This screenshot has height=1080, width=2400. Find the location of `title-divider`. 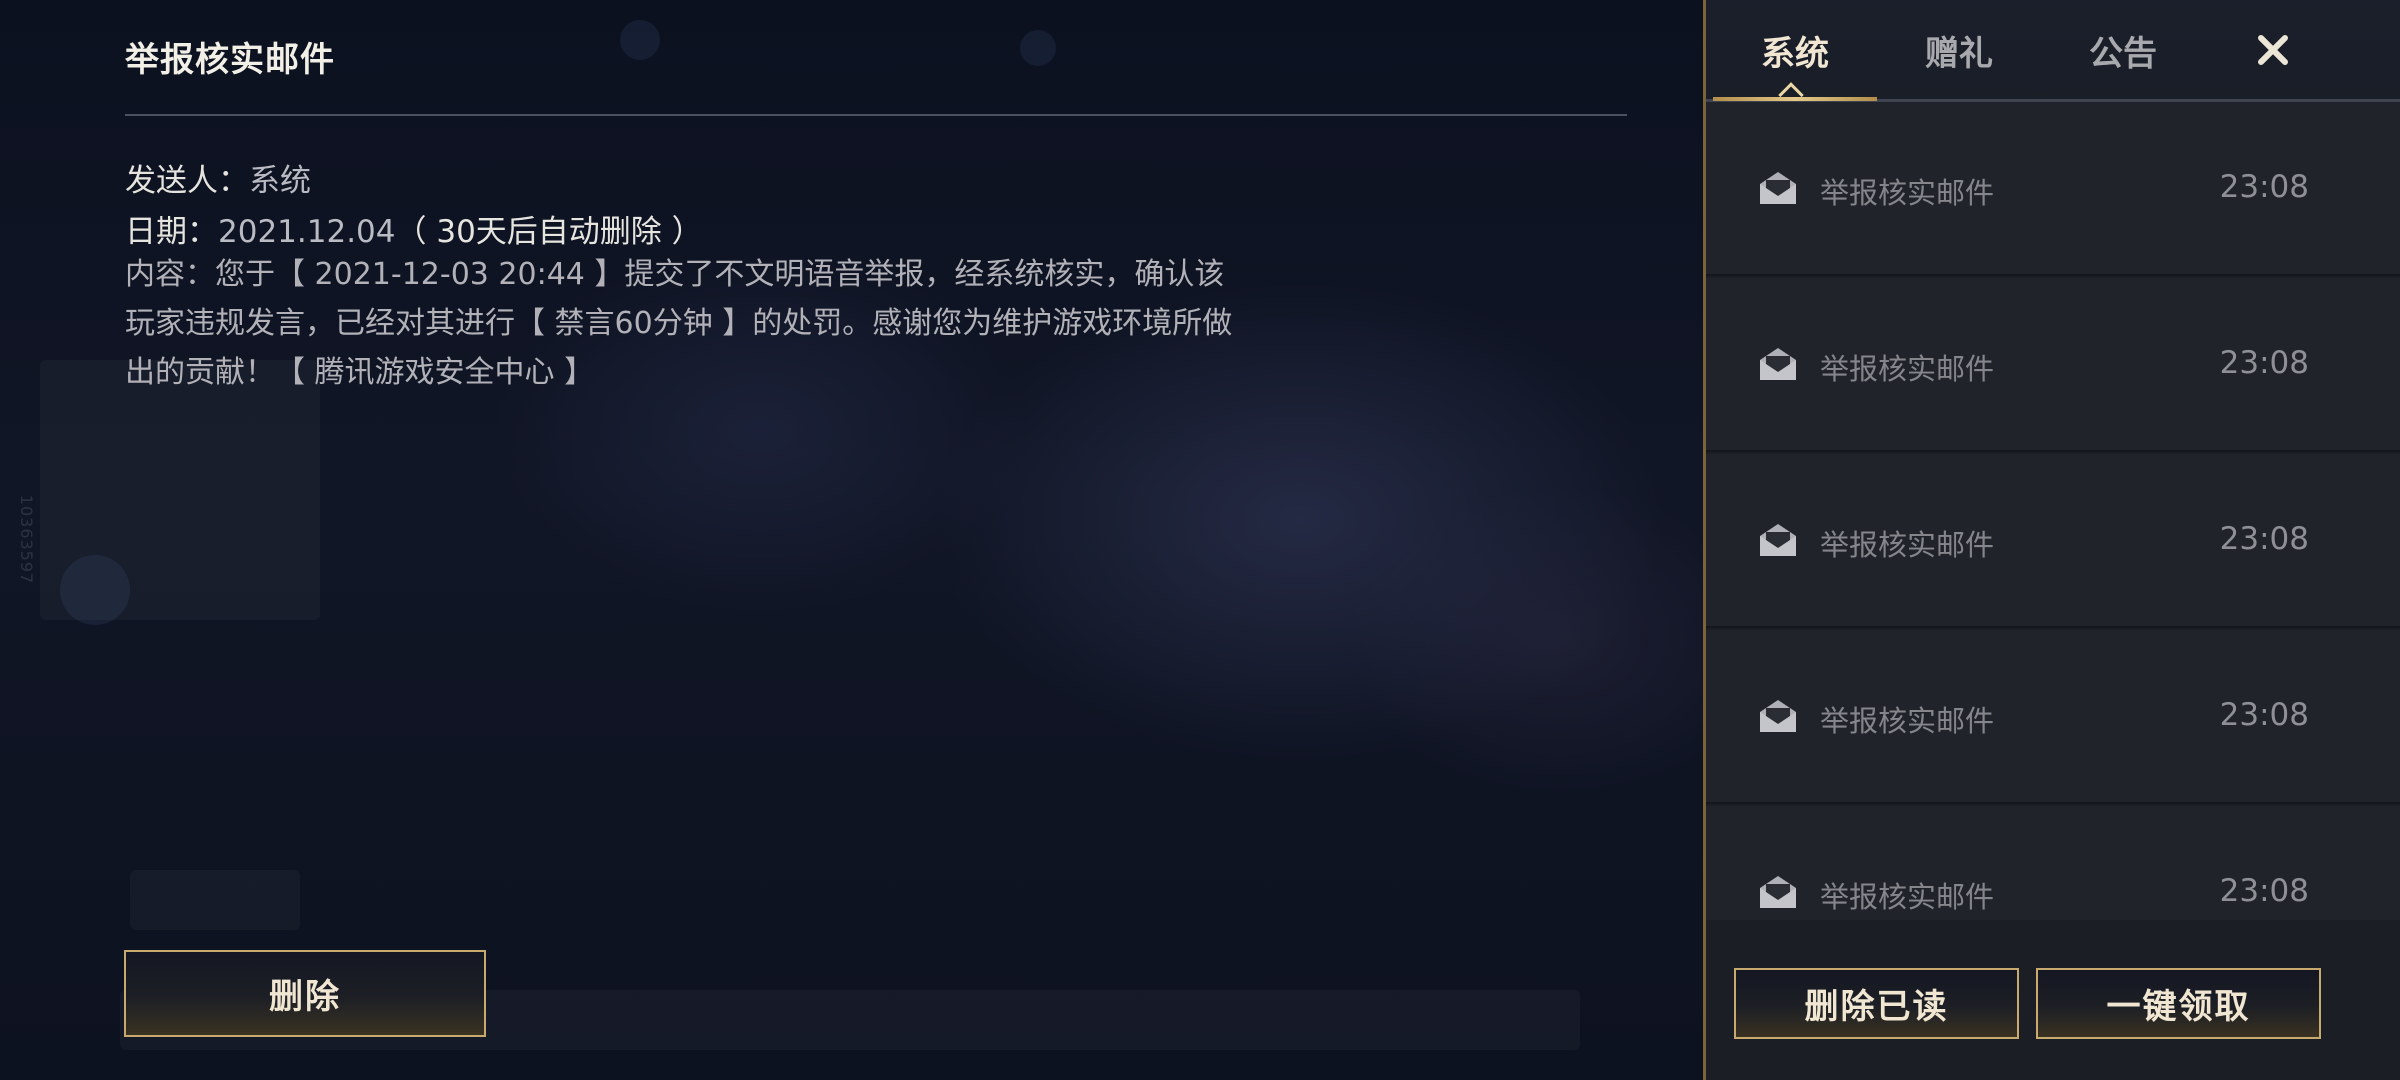

title-divider is located at coordinates (876, 115).